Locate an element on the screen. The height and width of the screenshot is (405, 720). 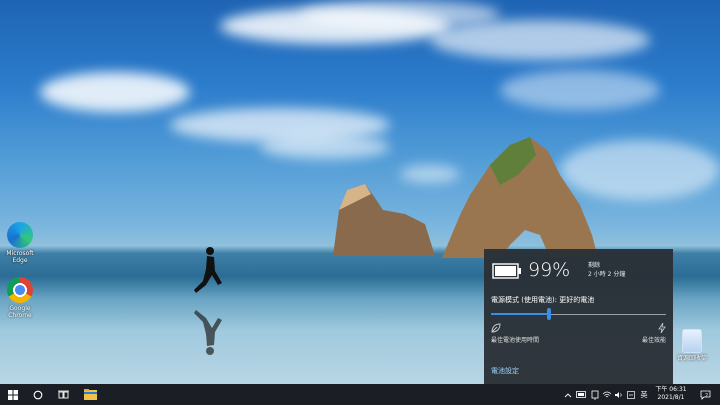
desktop-icon-label: 資源回收筒 is located at coordinates (691, 358).